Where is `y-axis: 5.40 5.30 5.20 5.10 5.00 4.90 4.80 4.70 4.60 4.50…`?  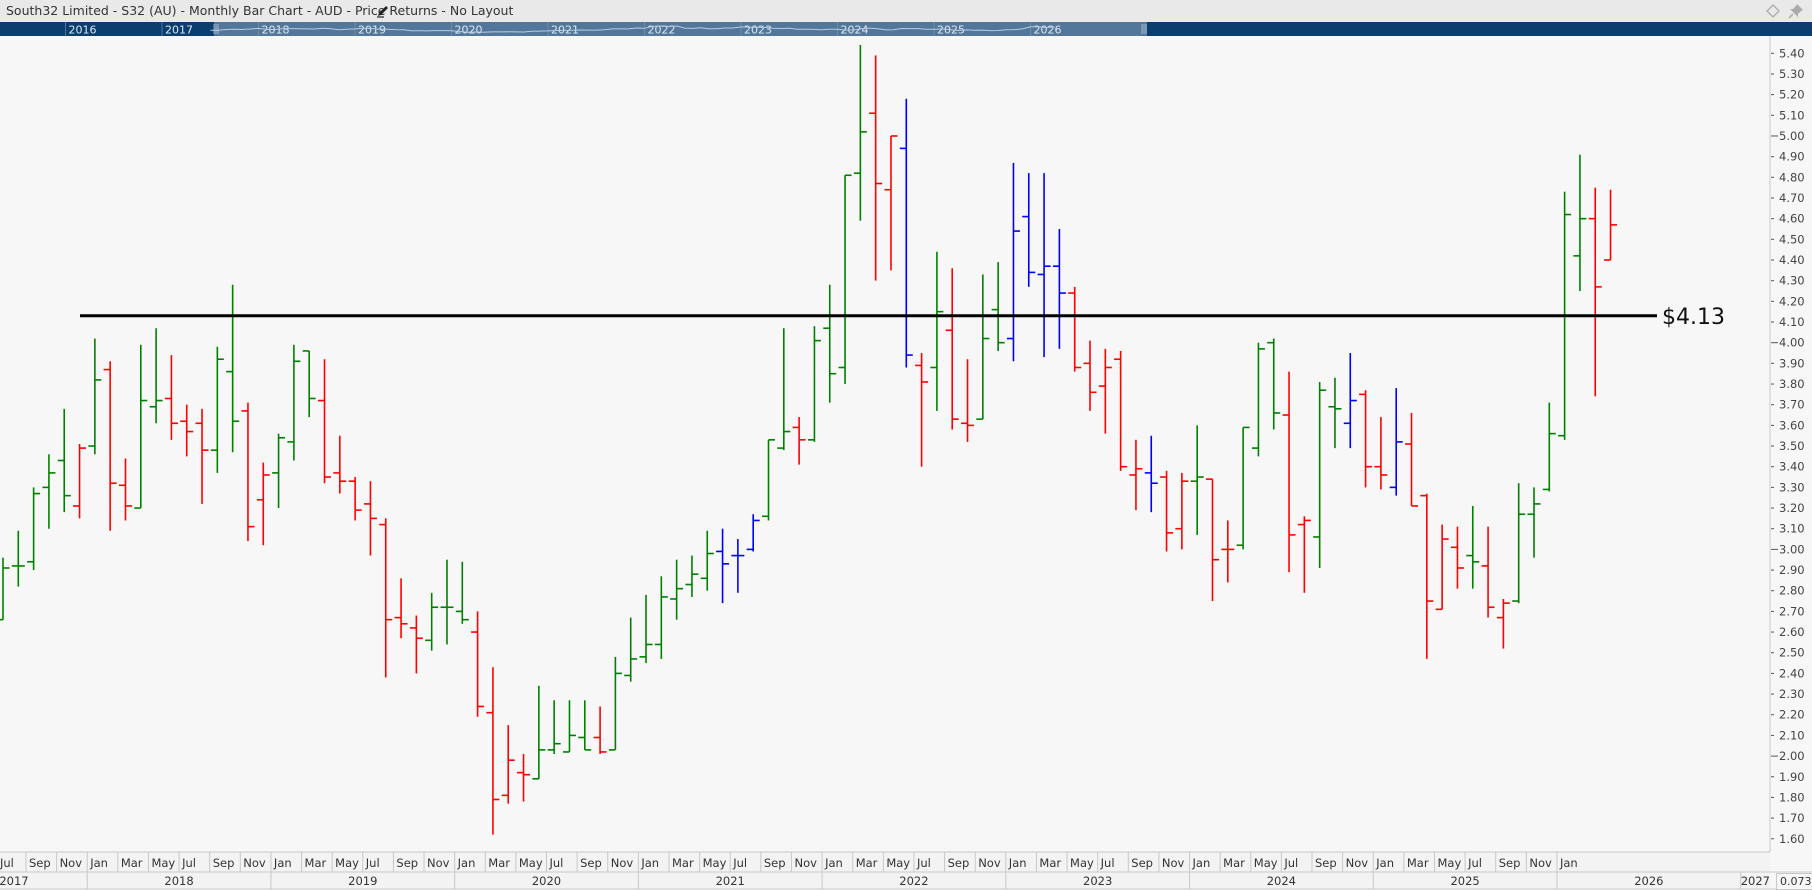
y-axis: 5.40 5.30 5.20 5.10 5.00 4.90 4.80 4.70 4.60 4.50… is located at coordinates (1790, 444).